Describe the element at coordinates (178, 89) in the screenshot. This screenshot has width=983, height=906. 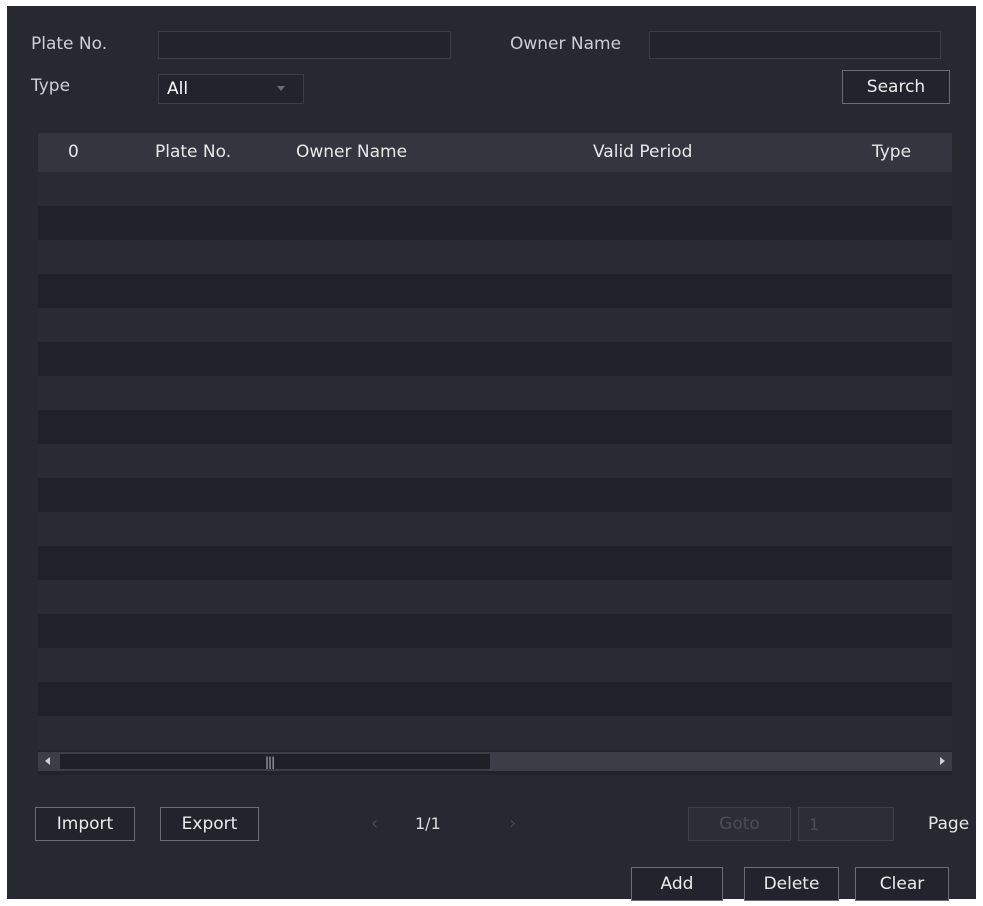
I see `type-dropdown-value: All` at that location.